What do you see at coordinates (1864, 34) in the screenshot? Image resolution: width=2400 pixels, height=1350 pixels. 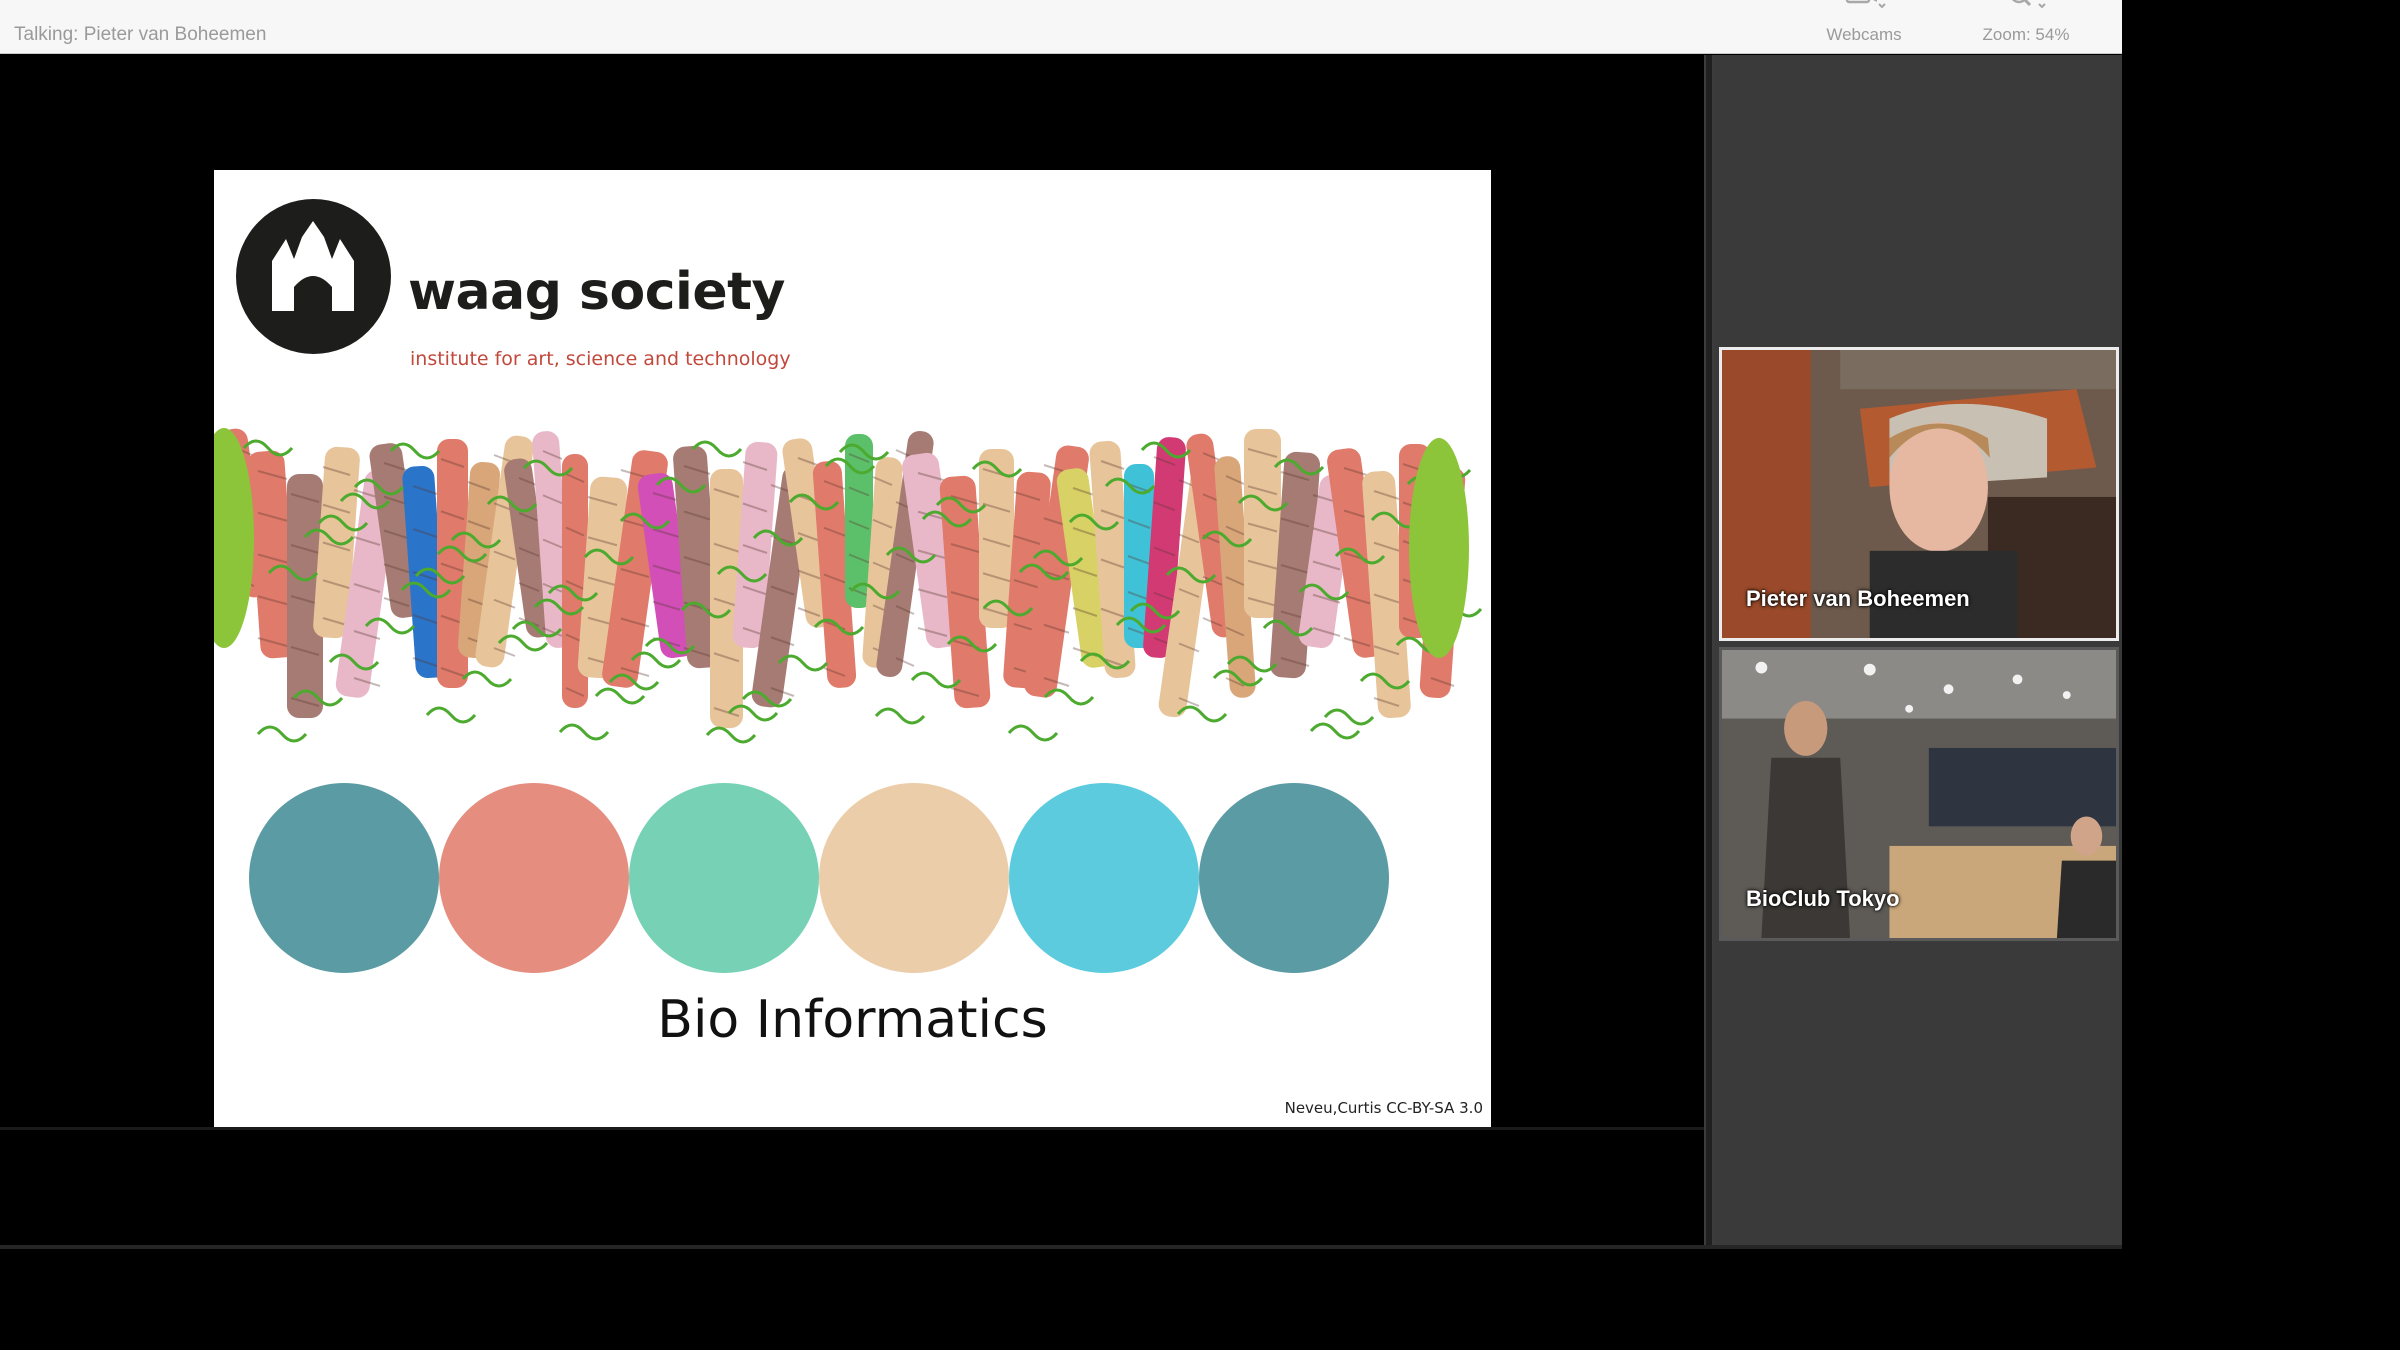 I see `webcams-label: Webcams` at bounding box center [1864, 34].